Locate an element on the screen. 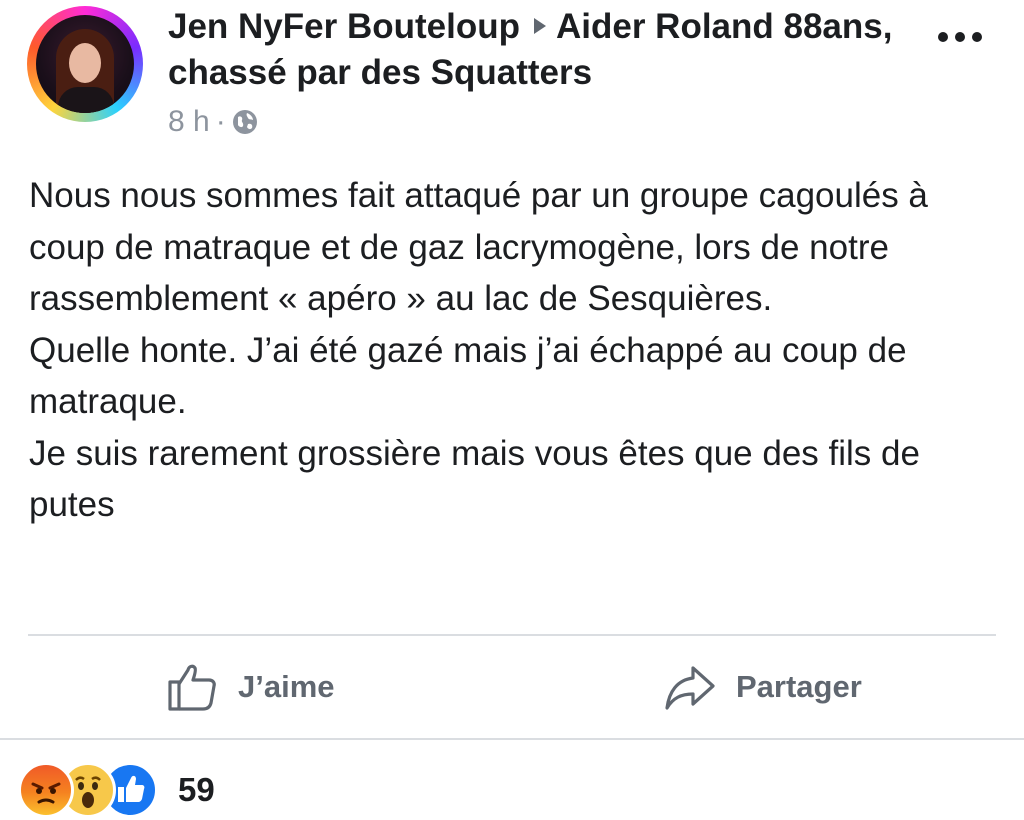  globe-icon is located at coordinates (244, 122).